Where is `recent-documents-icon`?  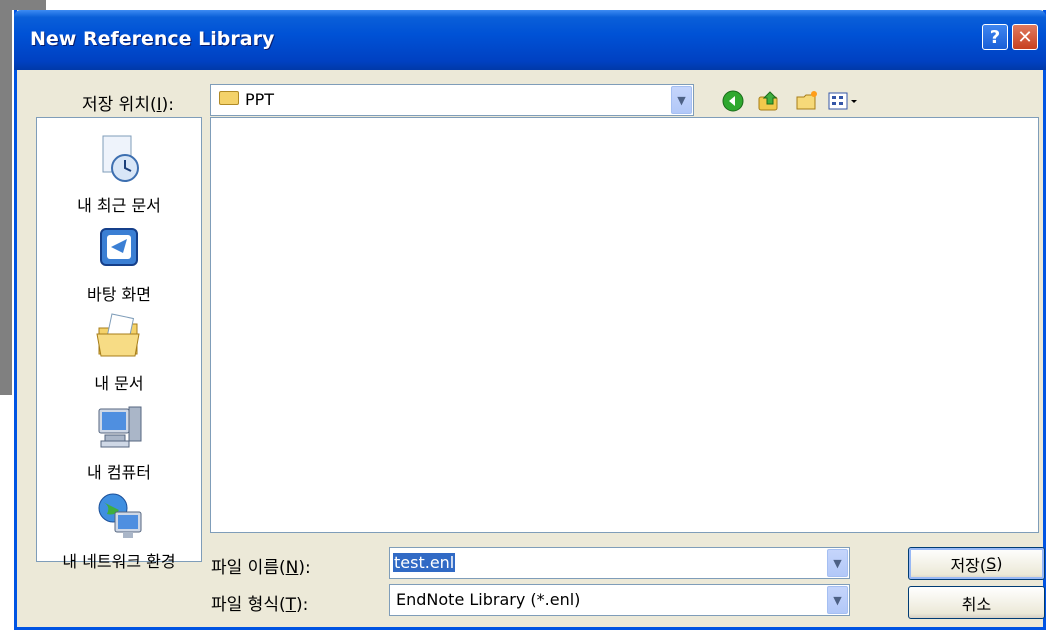
recent-documents-icon is located at coordinates (119, 160).